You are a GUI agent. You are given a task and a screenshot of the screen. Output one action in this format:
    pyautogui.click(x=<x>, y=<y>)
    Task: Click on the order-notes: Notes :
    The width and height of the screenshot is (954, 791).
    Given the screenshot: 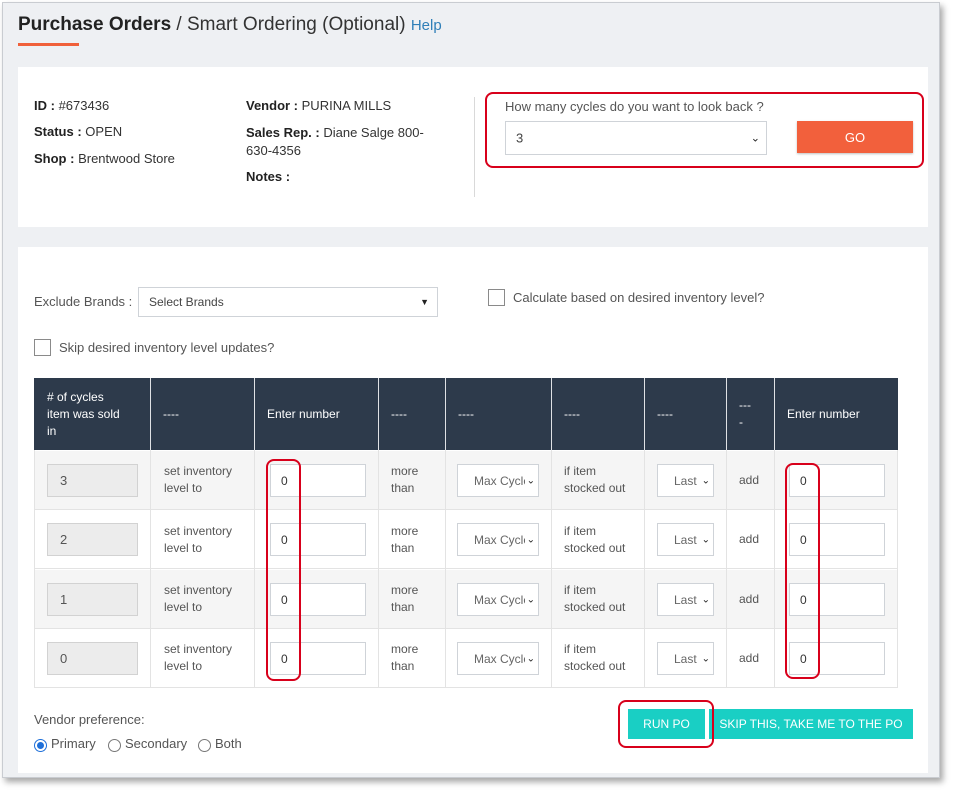 What is the action you would take?
    pyautogui.click(x=268, y=177)
    